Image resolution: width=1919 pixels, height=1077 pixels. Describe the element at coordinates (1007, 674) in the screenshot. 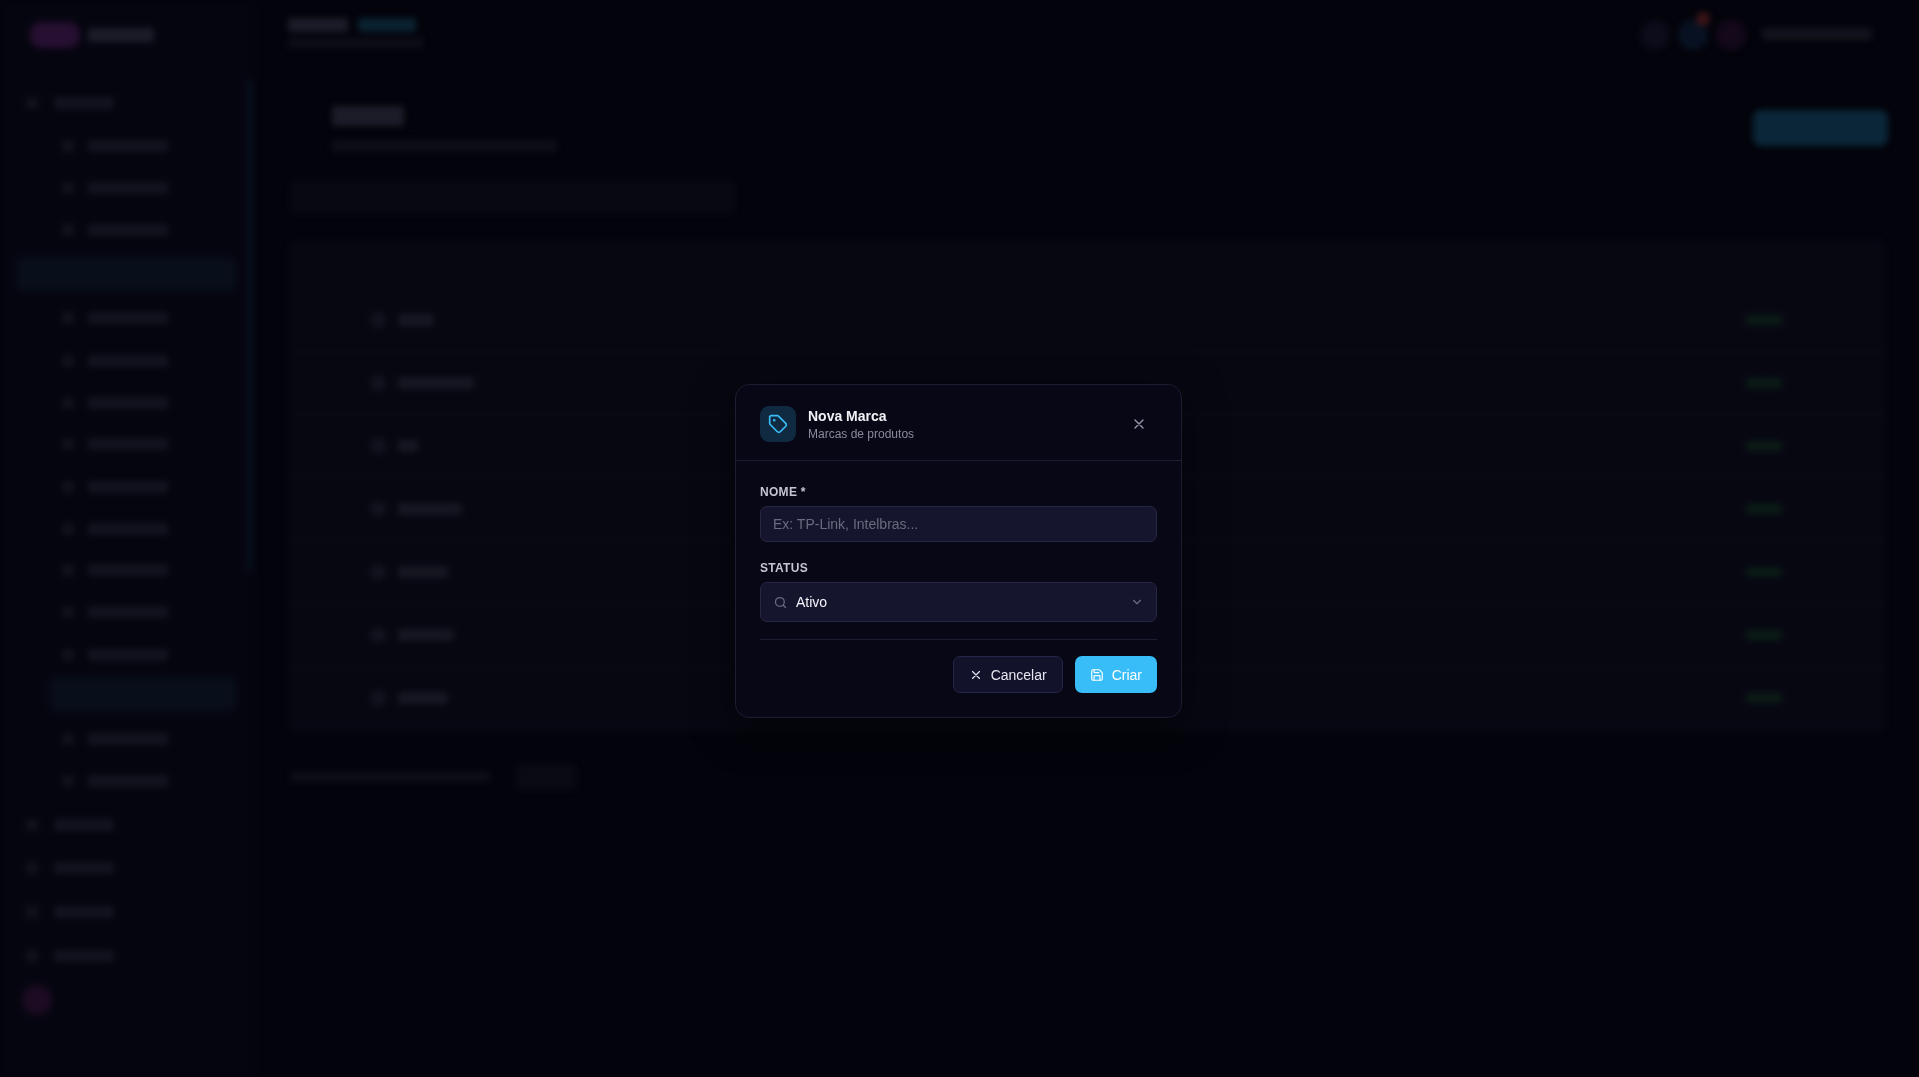

I see `cancel-button: Cancelar` at that location.